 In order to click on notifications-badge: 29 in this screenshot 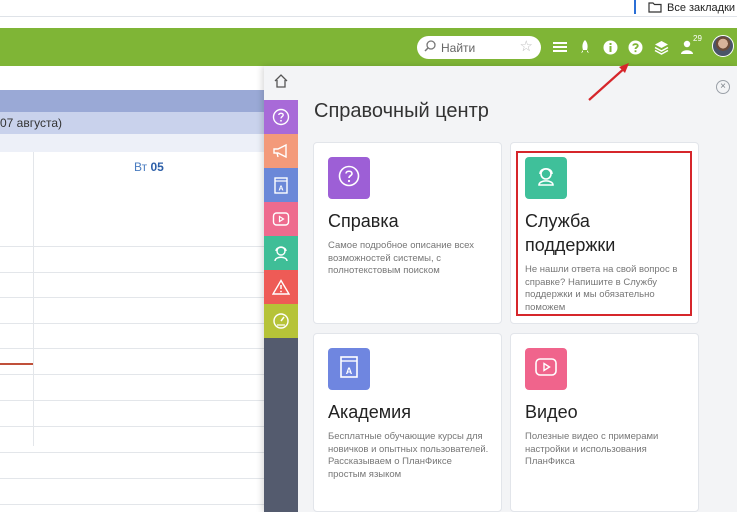, I will do `click(697, 38)`.